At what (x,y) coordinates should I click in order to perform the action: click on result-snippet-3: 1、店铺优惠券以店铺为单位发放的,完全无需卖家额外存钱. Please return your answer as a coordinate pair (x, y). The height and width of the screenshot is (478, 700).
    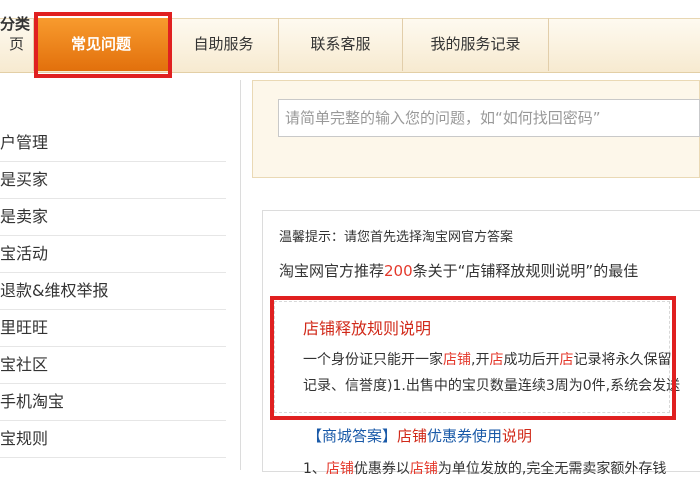
    Looking at the image, I should click on (484, 468).